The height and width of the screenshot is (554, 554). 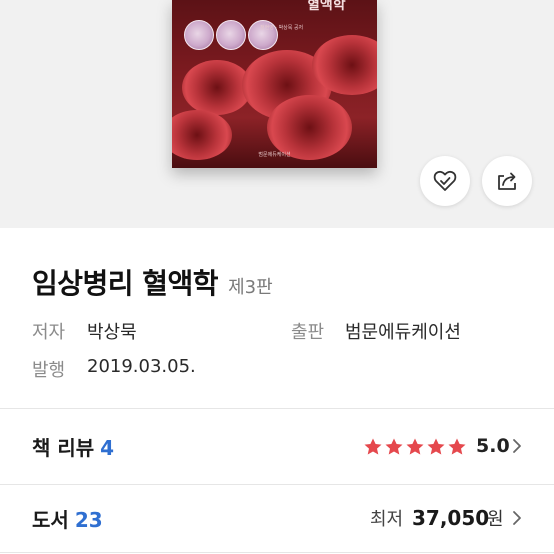 What do you see at coordinates (495, 519) in the screenshot?
I see `price-unit: 원` at bounding box center [495, 519].